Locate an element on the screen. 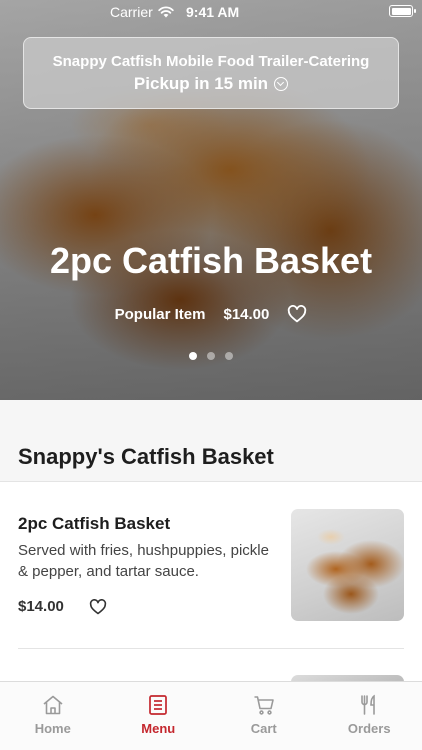 This screenshot has height=750, width=422. status-bar: Carrier 9:41 AM is located at coordinates (211, 12).